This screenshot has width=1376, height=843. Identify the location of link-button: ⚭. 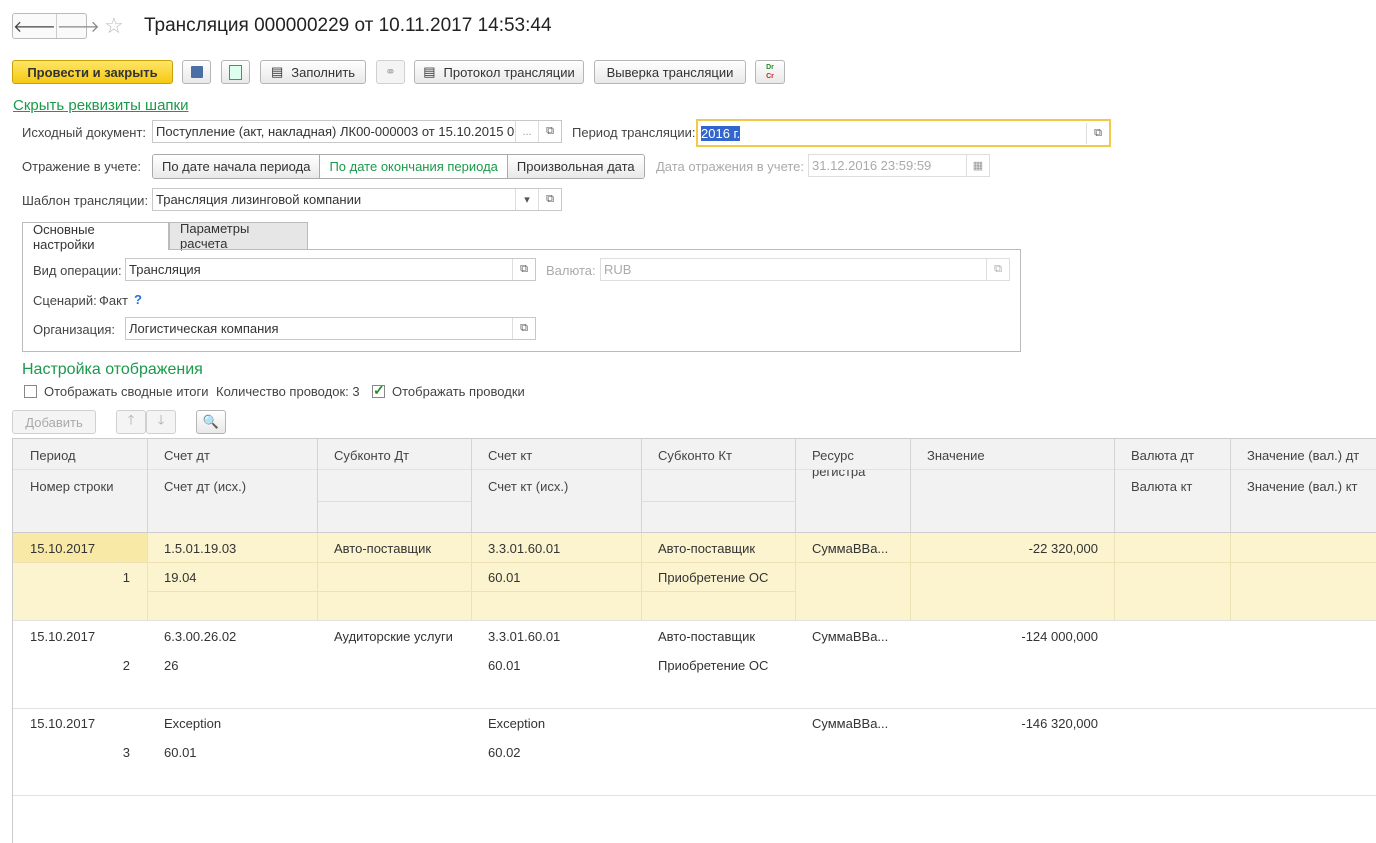
(390, 72).